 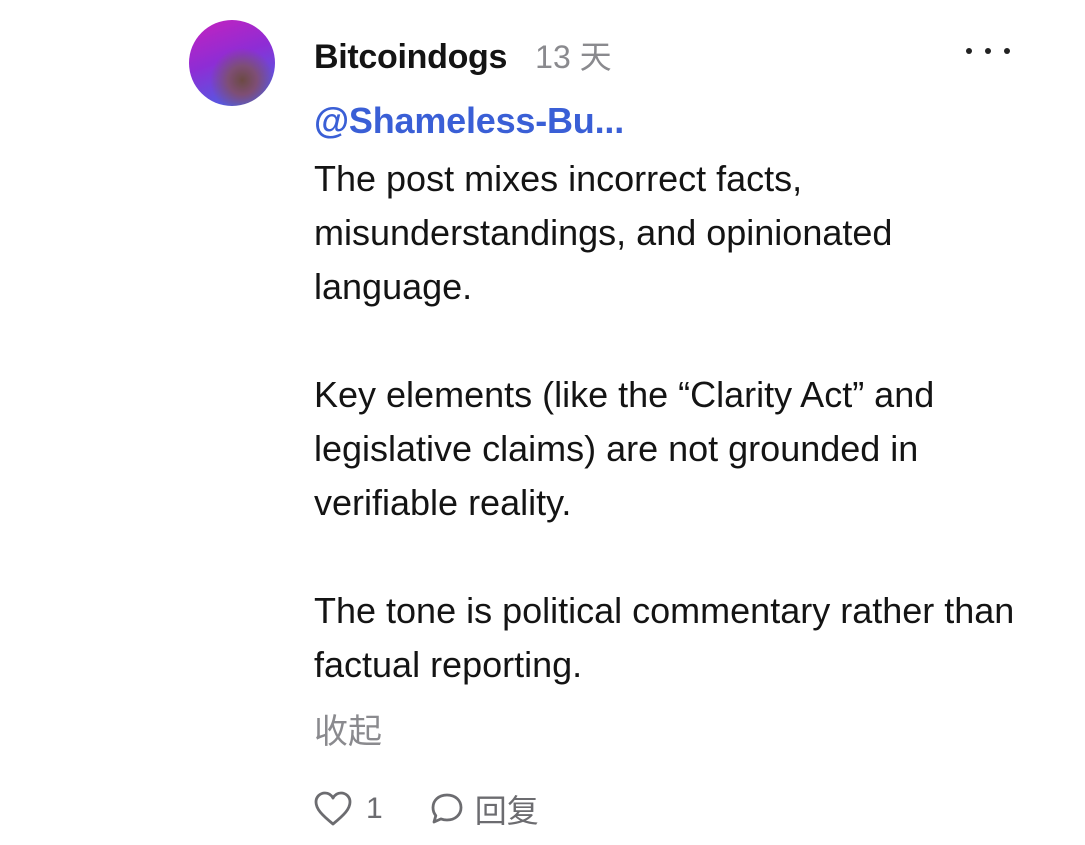 I want to click on collapse-button: 收起, so click(x=348, y=728).